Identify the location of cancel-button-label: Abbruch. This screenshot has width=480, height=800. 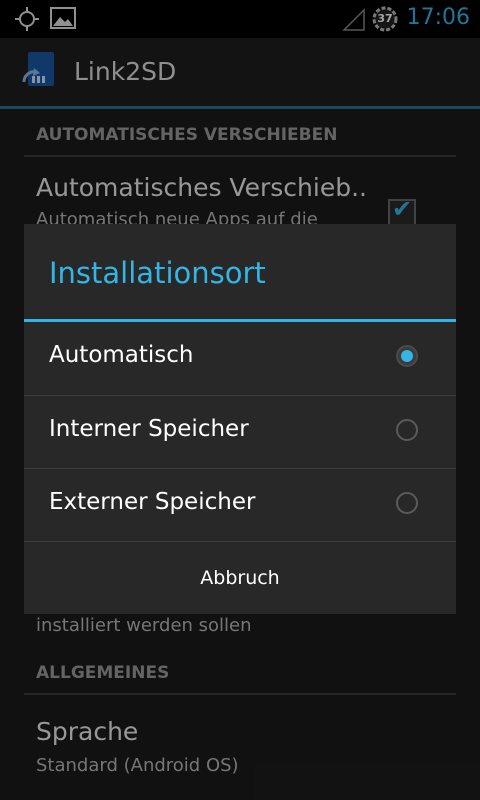
(240, 578).